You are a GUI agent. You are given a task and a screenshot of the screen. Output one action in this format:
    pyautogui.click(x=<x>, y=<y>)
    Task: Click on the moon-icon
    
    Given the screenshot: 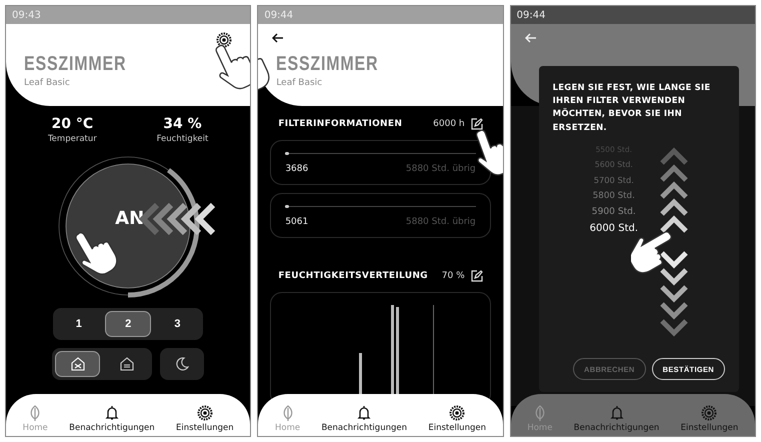 What is the action you would take?
    pyautogui.click(x=182, y=364)
    